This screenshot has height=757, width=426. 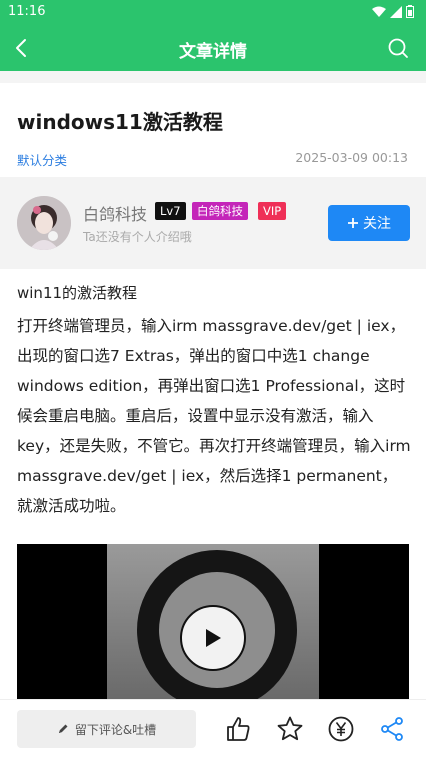 What do you see at coordinates (213, 77) in the screenshot?
I see `top-divider` at bounding box center [213, 77].